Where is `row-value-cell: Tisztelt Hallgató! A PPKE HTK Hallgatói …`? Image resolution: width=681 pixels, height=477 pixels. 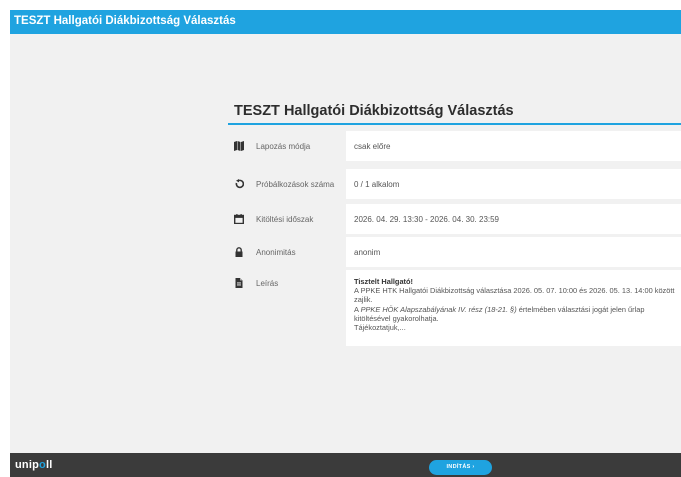 row-value-cell: Tisztelt Hallgató! A PPKE HTK Hallgatói … is located at coordinates (513, 308).